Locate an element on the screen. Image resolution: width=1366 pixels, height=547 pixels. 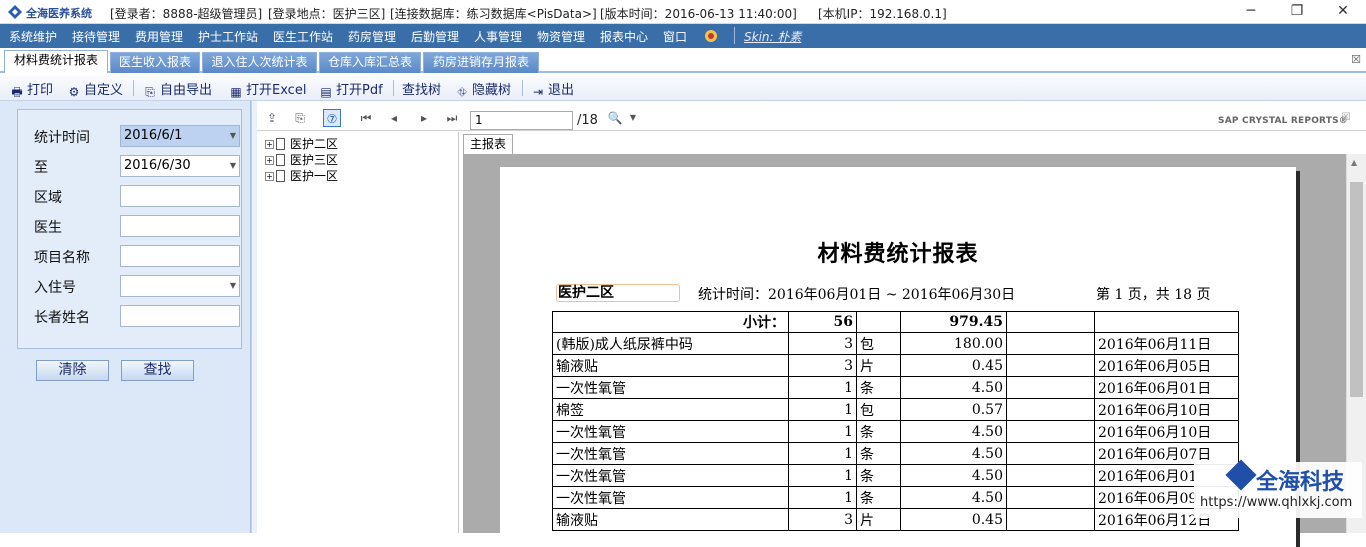
item-unit: 片 is located at coordinates (878, 365).